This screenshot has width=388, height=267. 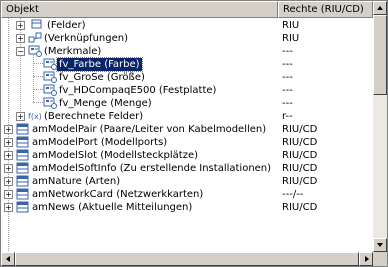 What do you see at coordinates (86, 38) in the screenshot?
I see `tree-item-label: (Verknüpfungen)` at bounding box center [86, 38].